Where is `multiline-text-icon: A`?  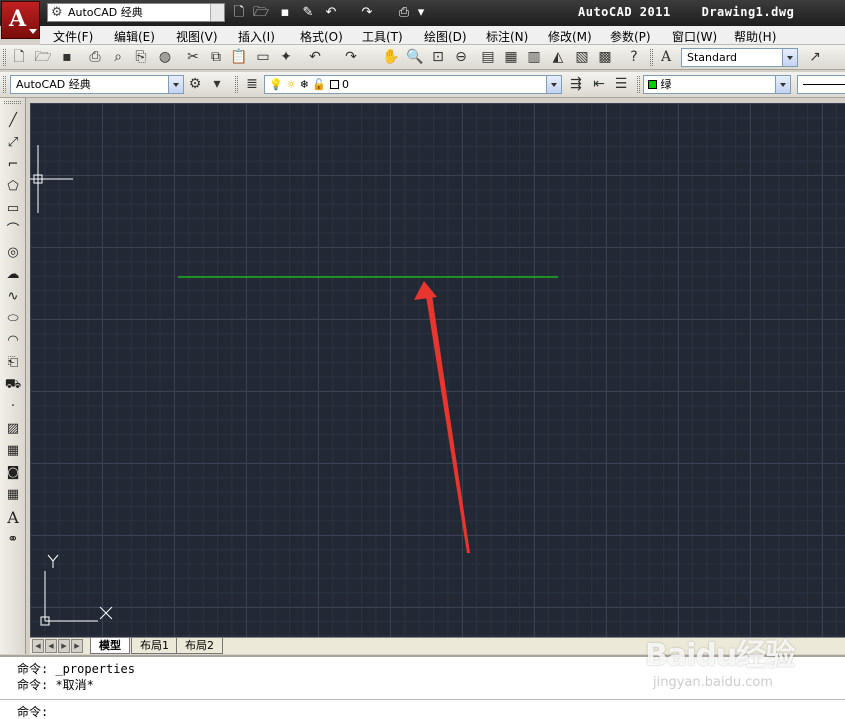 multiline-text-icon: A is located at coordinates (13, 518).